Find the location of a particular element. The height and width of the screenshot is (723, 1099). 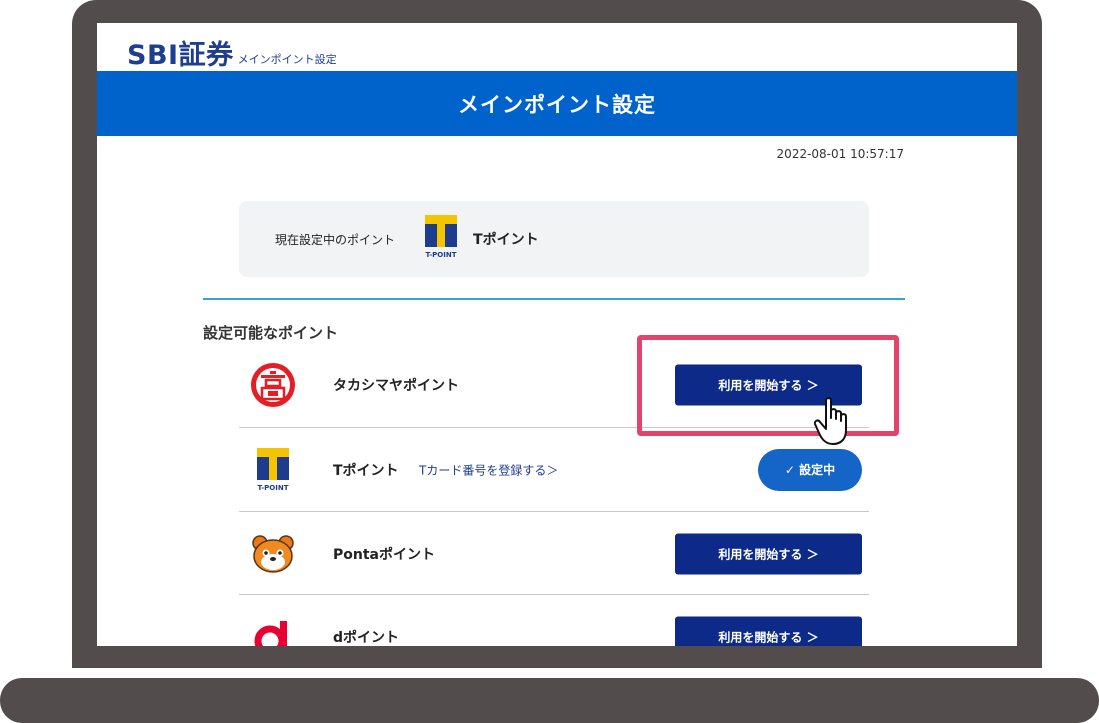

brand-subtitle: メインポイント設定 is located at coordinates (287, 59).